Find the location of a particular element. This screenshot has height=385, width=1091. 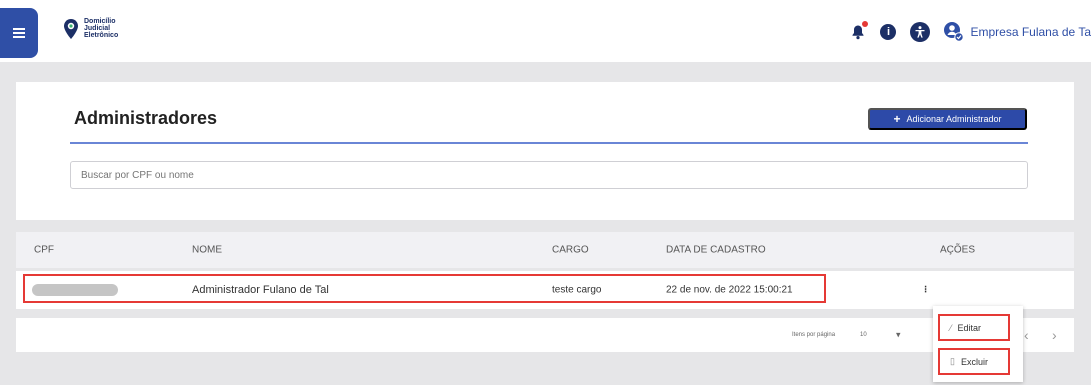

edit-menu-item: ⁄ Editar is located at coordinates (974, 327).